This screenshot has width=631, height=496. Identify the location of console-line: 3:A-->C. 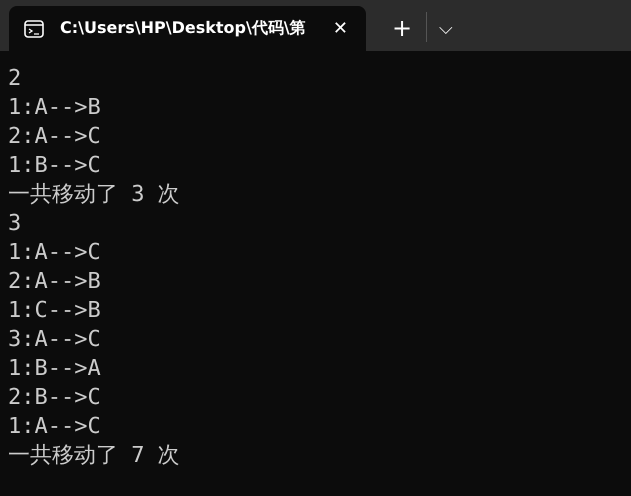
(54, 340).